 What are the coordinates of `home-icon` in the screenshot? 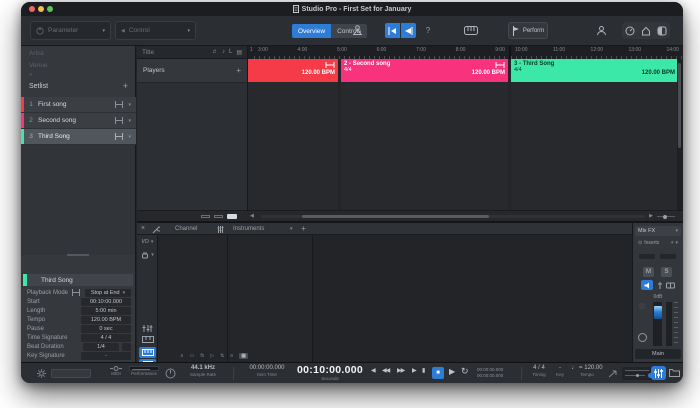 It's located at (646, 31).